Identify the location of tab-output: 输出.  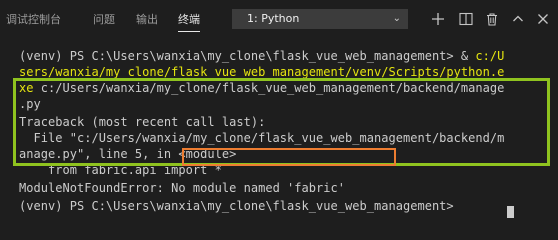
(147, 20).